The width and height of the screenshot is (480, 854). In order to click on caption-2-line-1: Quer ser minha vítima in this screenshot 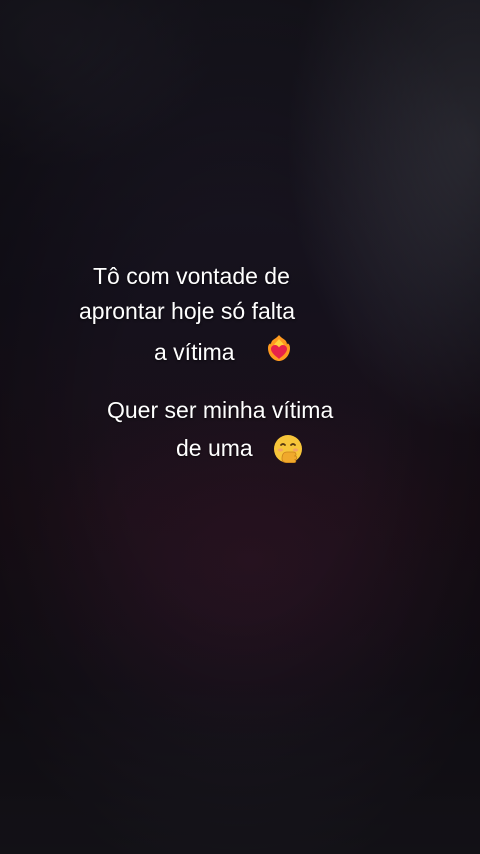, I will do `click(220, 410)`.